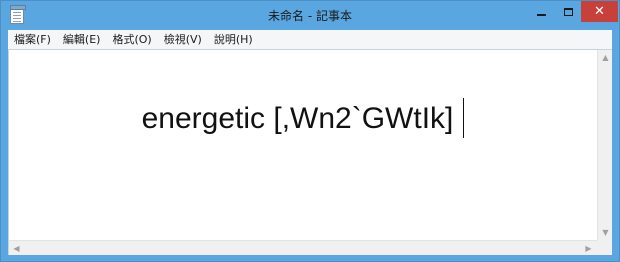 This screenshot has height=262, width=620. I want to click on title-bar: 未命名 - 記事本 ✕, so click(310, 15).